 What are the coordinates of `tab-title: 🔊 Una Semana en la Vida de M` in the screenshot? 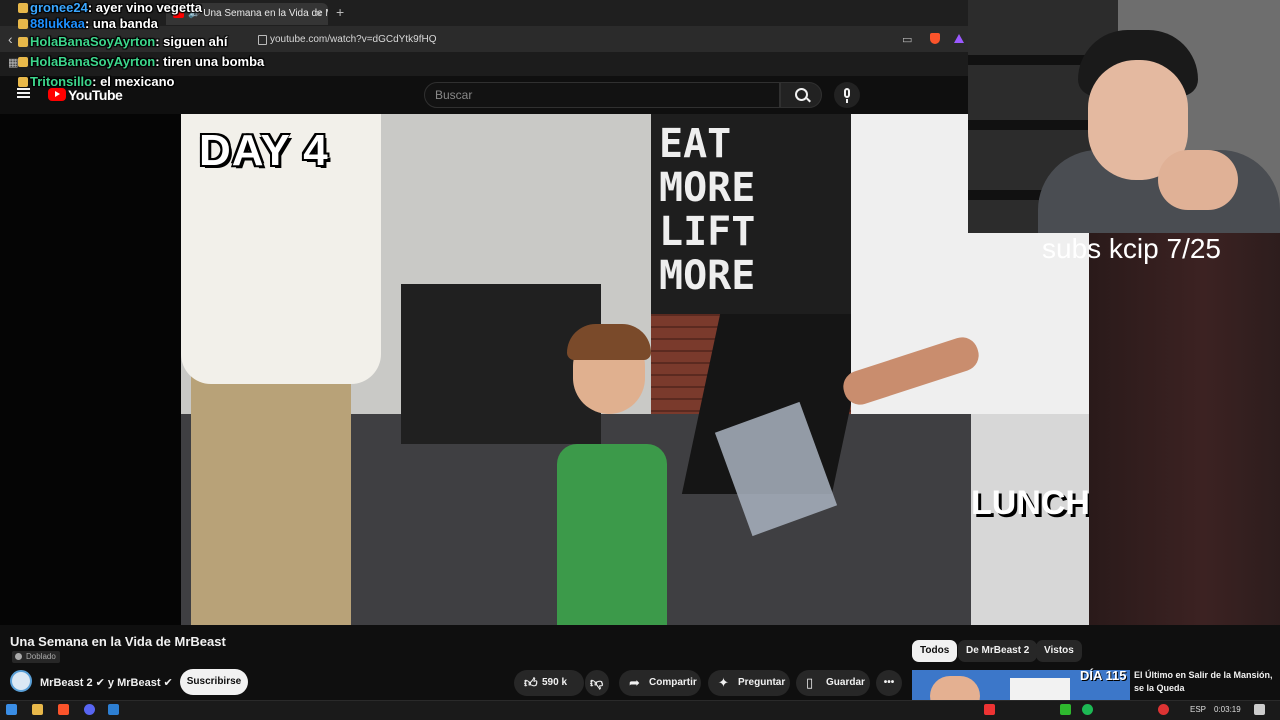 It's located at (258, 13).